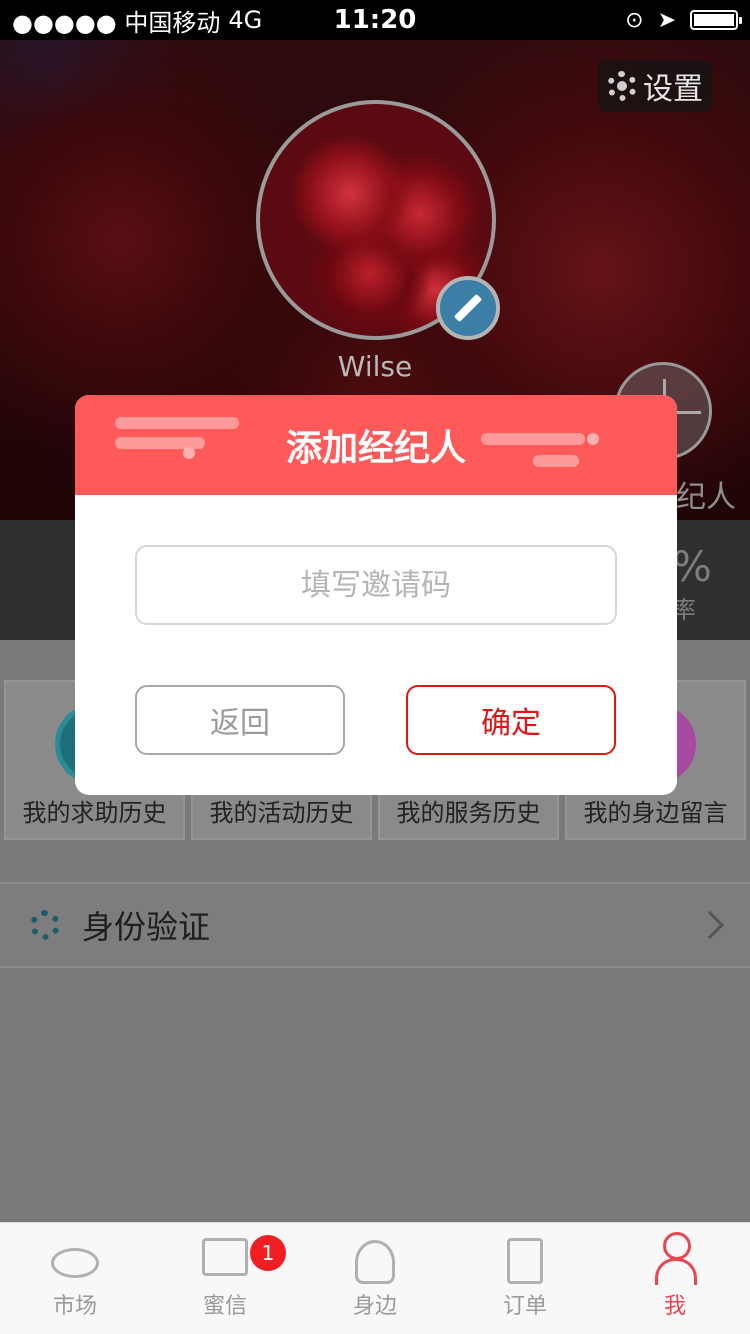  I want to click on tab-orders: 订单, so click(525, 1278).